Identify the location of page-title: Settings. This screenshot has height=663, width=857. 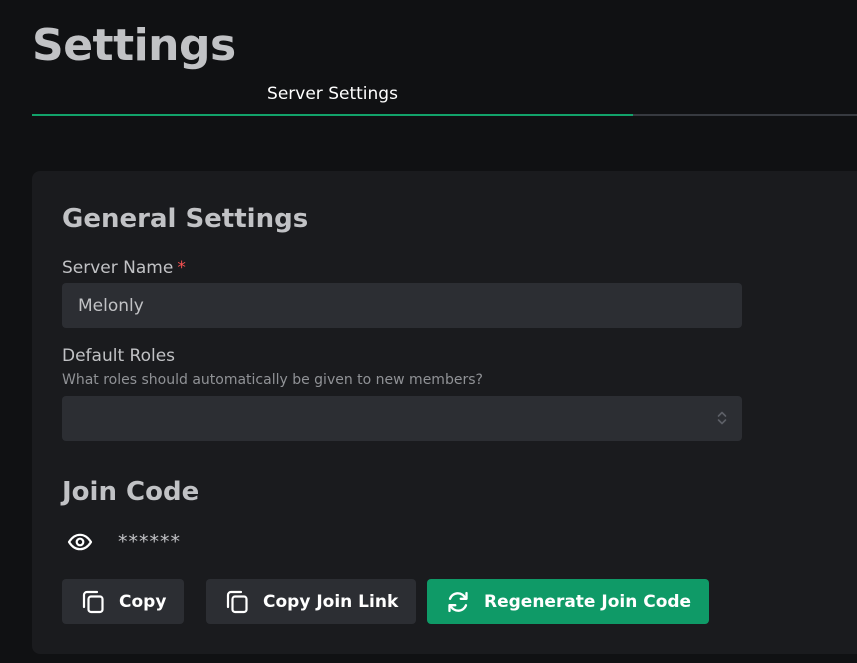
(134, 45).